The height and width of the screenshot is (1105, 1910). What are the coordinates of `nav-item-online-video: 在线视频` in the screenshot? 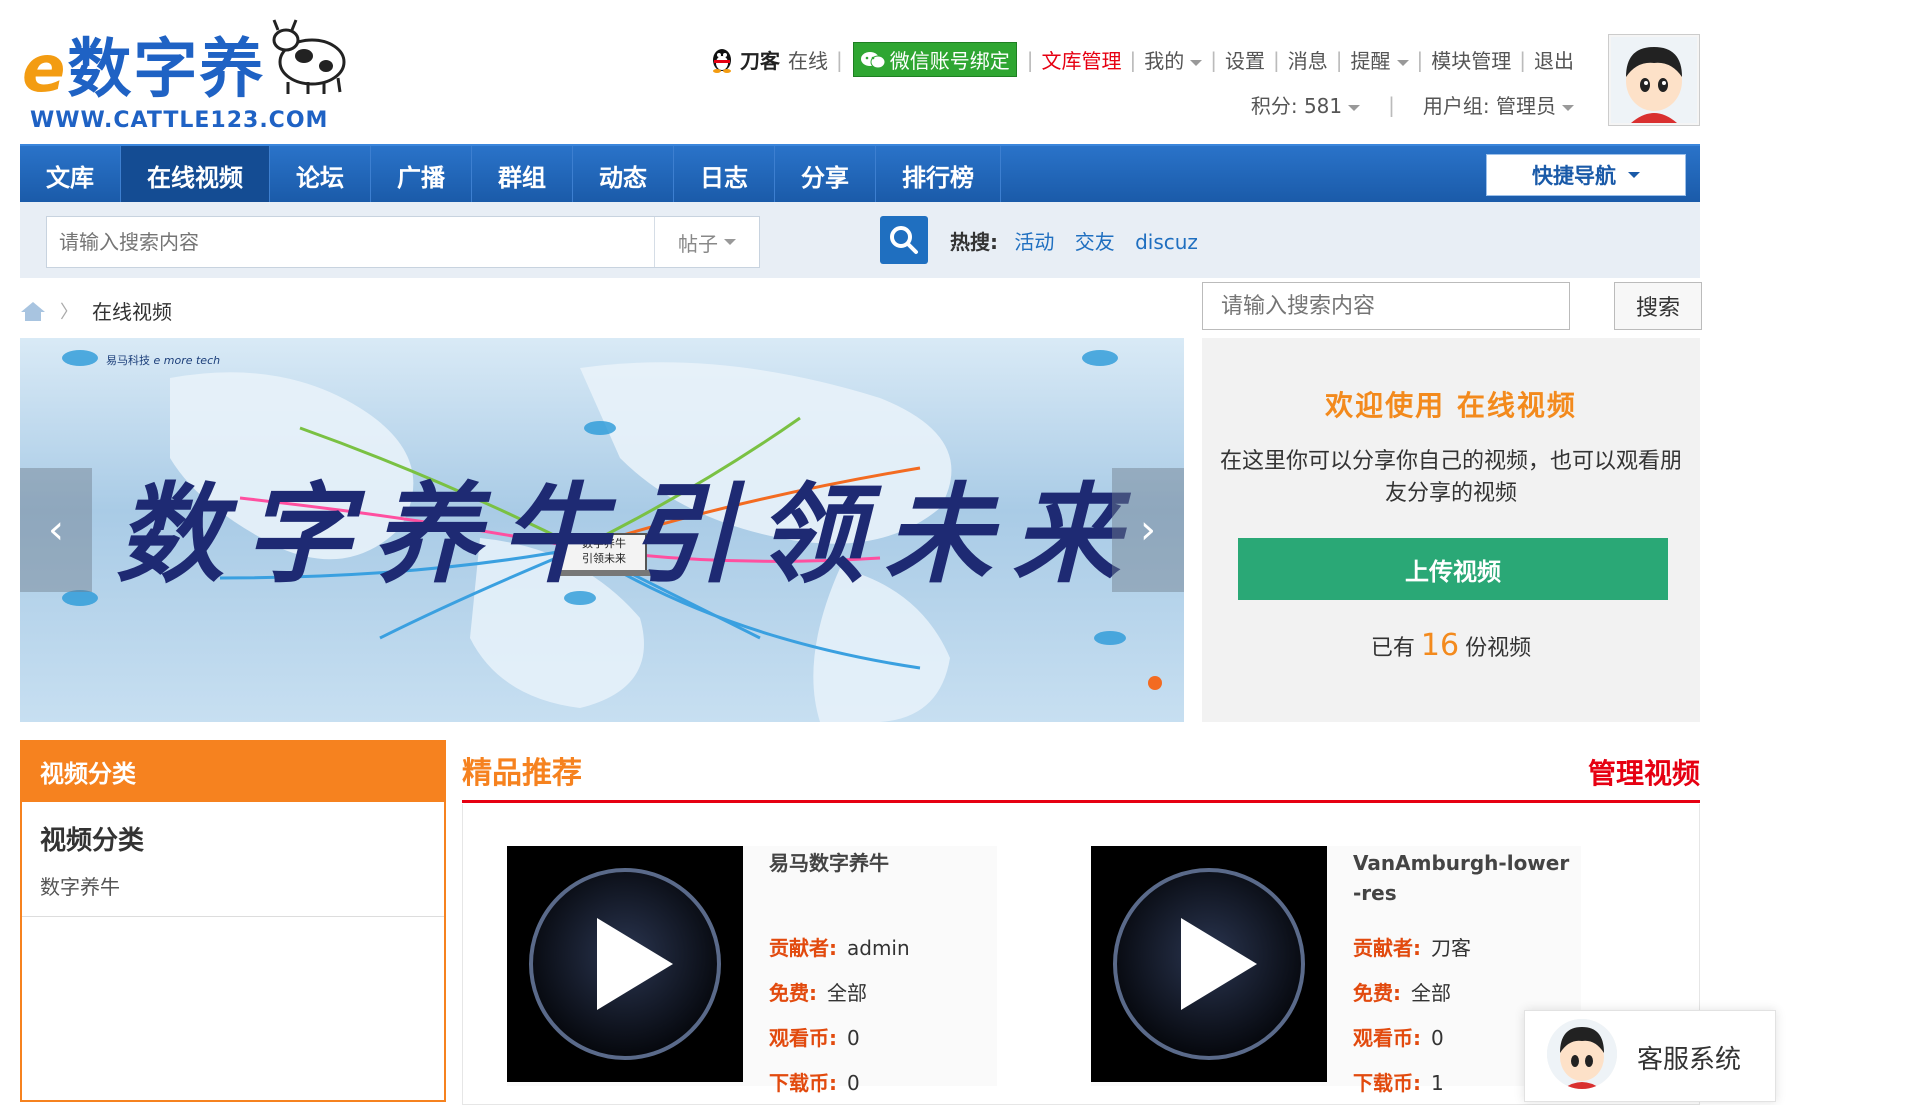 It's located at (195, 175).